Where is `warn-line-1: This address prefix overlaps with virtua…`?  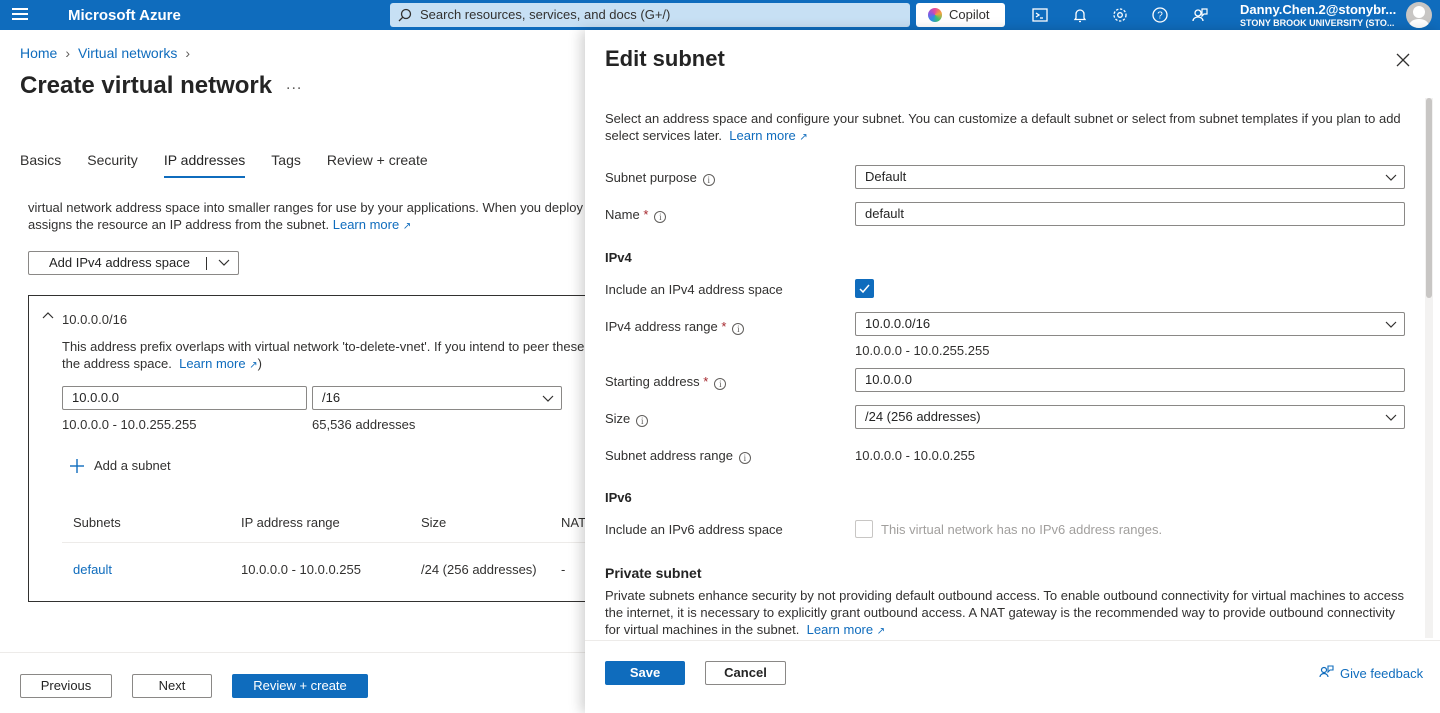
warn-line-1: This address prefix overlaps with virtua… is located at coordinates (323, 346).